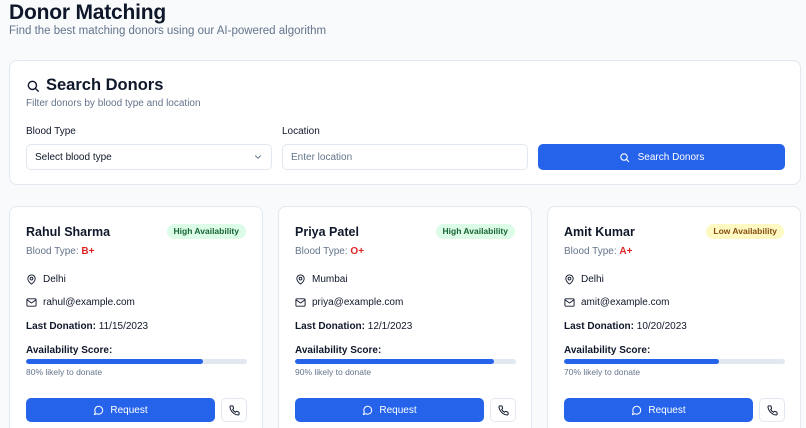 The image size is (806, 428). Describe the element at coordinates (357, 251) in the screenshot. I see `blood-type-value: O+` at that location.